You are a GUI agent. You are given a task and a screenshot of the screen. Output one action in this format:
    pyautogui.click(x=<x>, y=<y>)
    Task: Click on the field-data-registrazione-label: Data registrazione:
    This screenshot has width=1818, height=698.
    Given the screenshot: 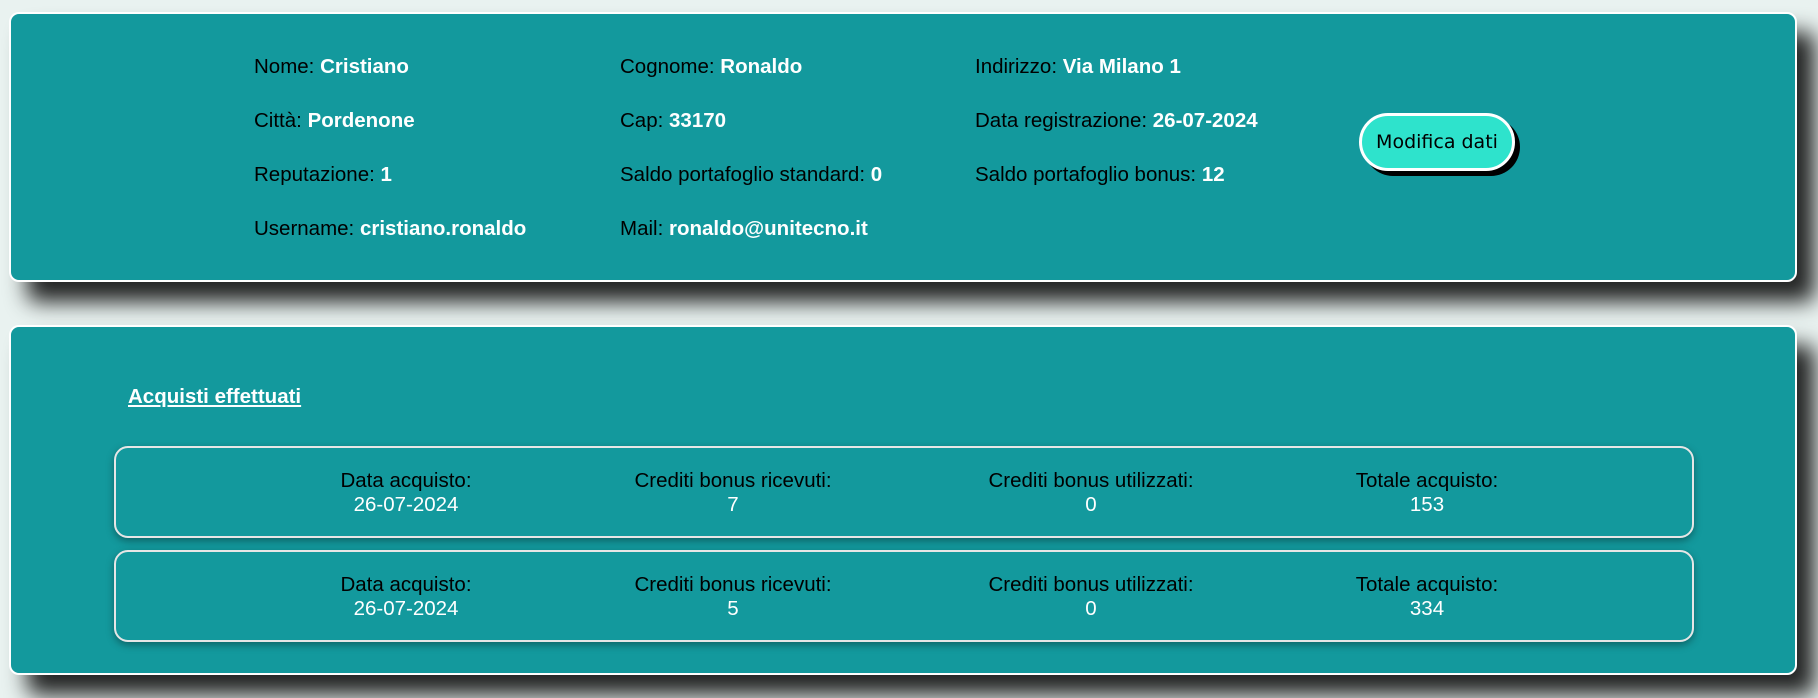 What is the action you would take?
    pyautogui.click(x=1061, y=120)
    